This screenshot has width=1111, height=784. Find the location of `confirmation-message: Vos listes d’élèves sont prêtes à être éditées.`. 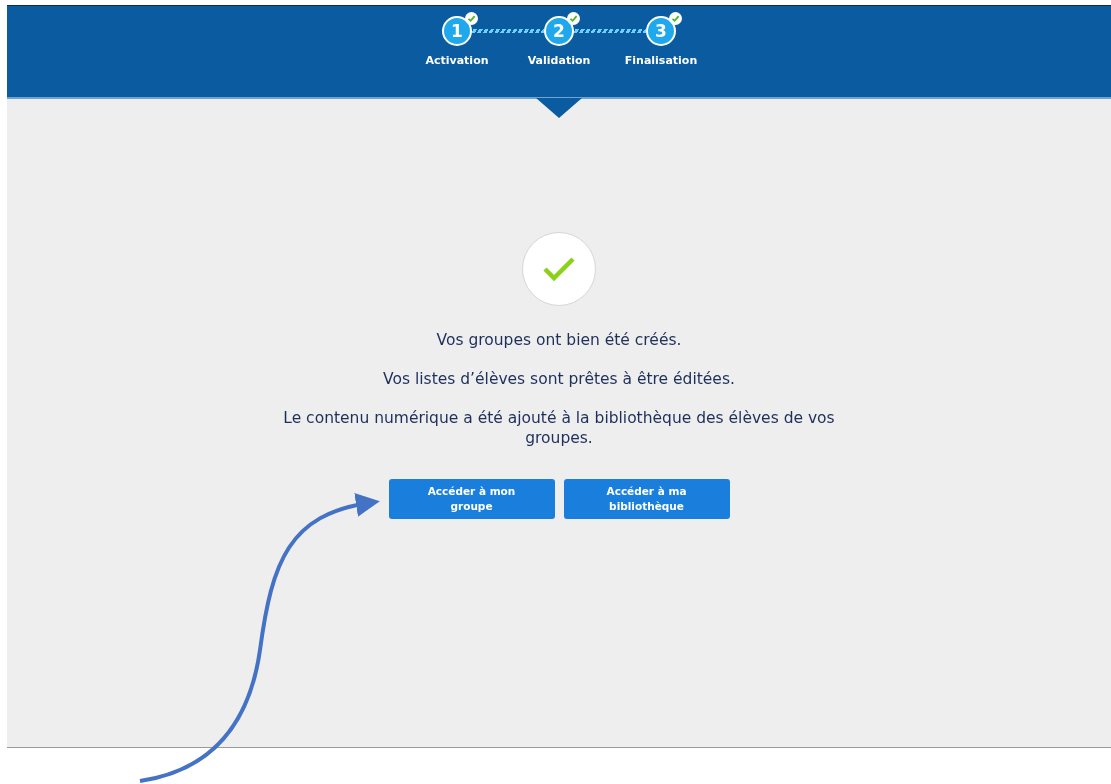

confirmation-message: Vos listes d’élèves sont prêtes à être éditées. is located at coordinates (559, 379).